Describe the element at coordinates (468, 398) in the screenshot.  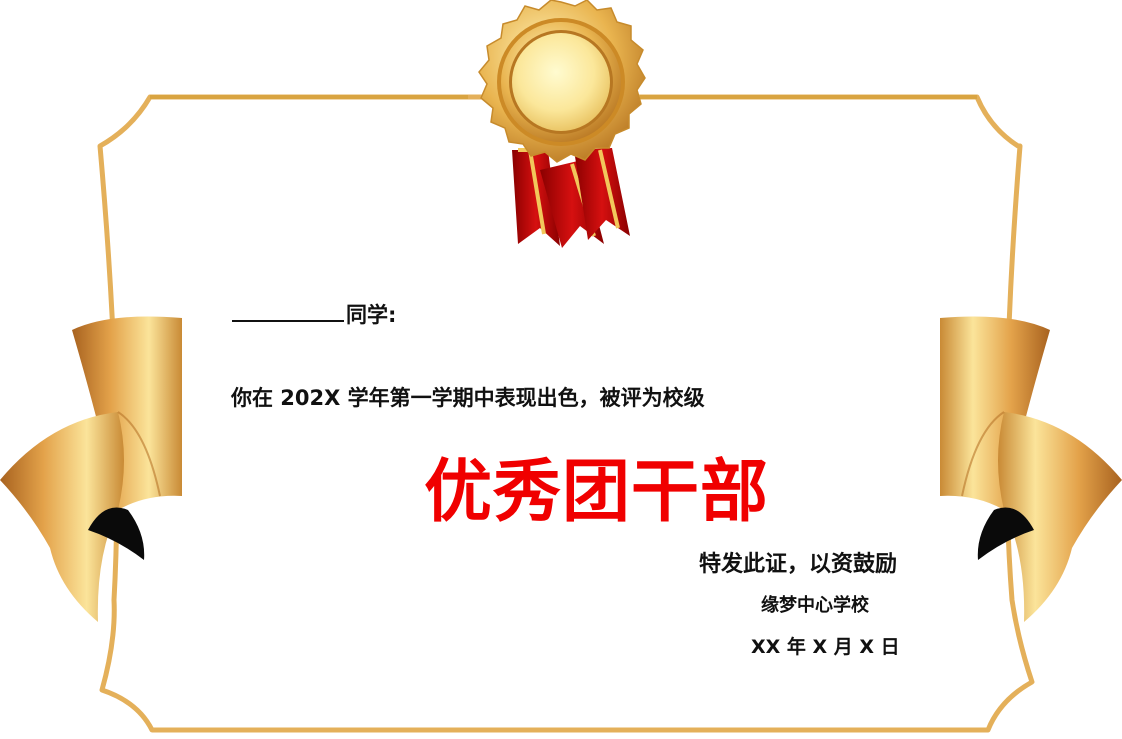
I see `certificate-body-text: 你在 202X 学年第一学期中表现出色，被评为校级` at that location.